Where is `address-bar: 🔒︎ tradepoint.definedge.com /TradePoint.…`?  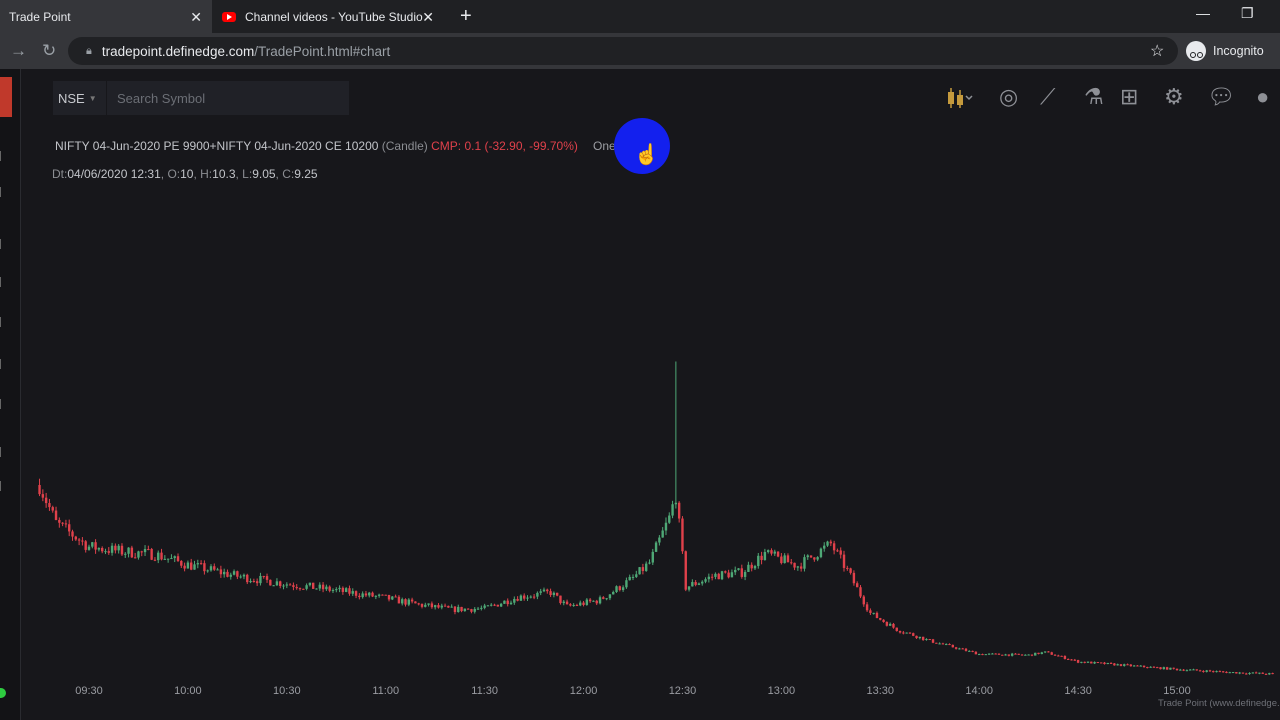 address-bar: 🔒︎ tradepoint.definedge.com /TradePoint.… is located at coordinates (623, 51).